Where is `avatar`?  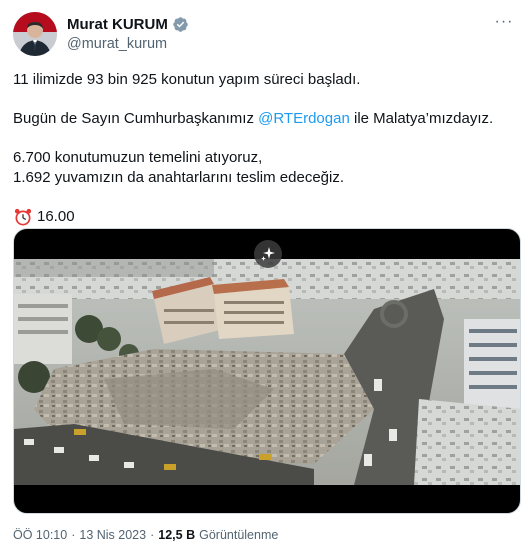 avatar is located at coordinates (35, 34).